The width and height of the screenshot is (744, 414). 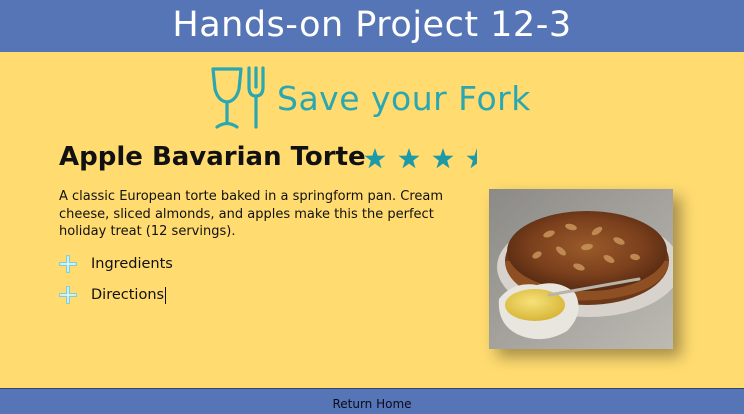 I want to click on wine-glass-and-fork-icon, so click(x=238, y=97).